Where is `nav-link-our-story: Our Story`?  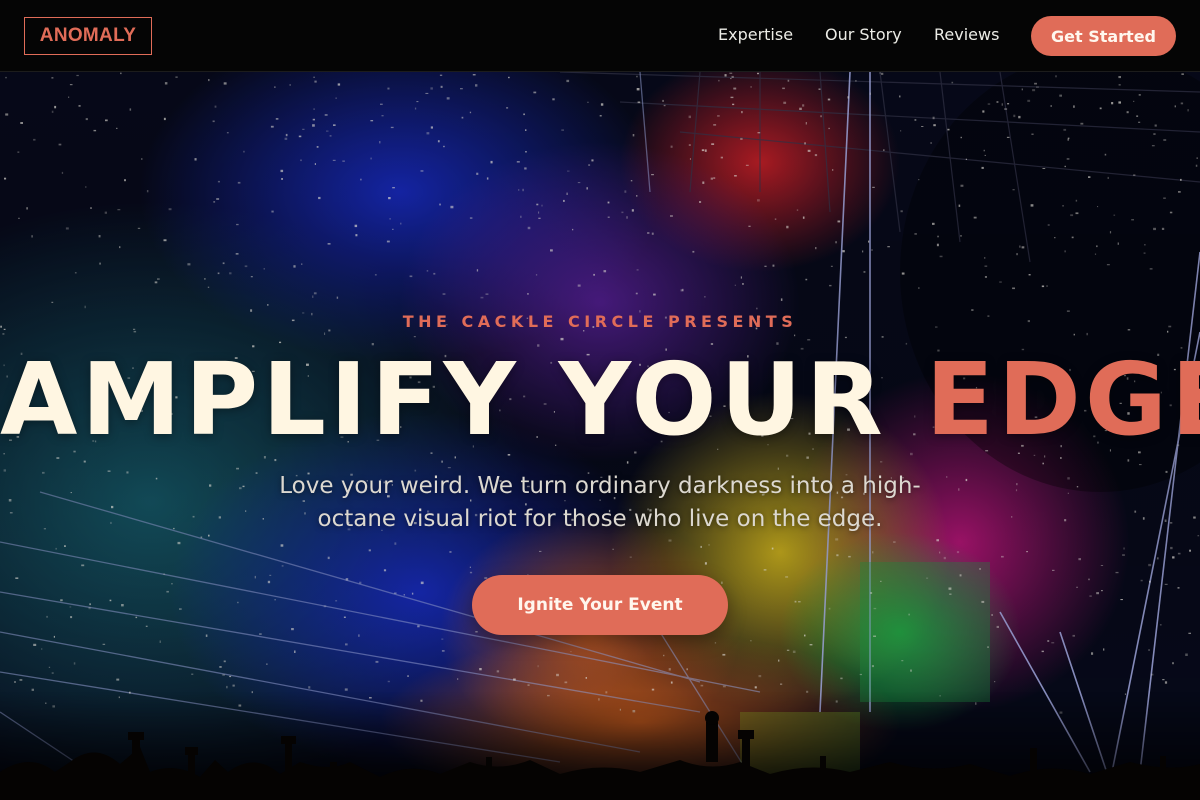
nav-link-our-story: Our Story is located at coordinates (863, 35).